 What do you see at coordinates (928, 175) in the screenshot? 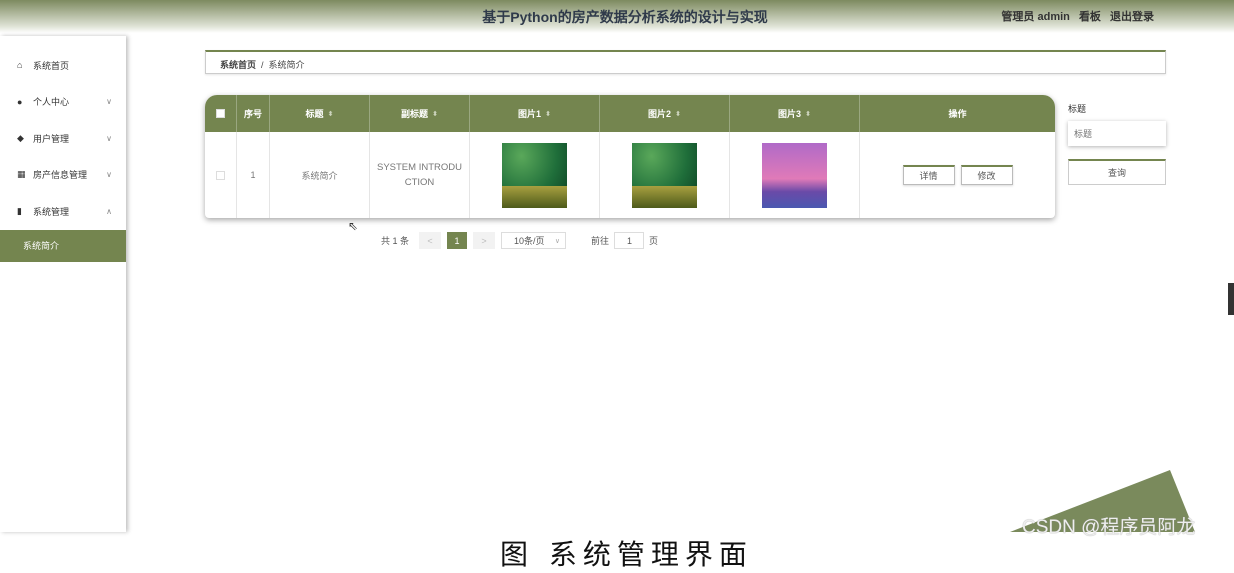
I see `detail-button: 详情` at bounding box center [928, 175].